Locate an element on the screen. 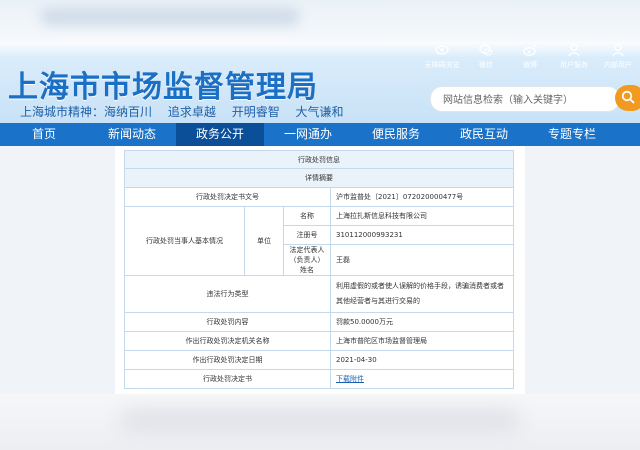 Image resolution: width=640 pixels, height=450 pixels. decision-number-value: 沪市监普处〔2021〕072020000477号 is located at coordinates (422, 197).